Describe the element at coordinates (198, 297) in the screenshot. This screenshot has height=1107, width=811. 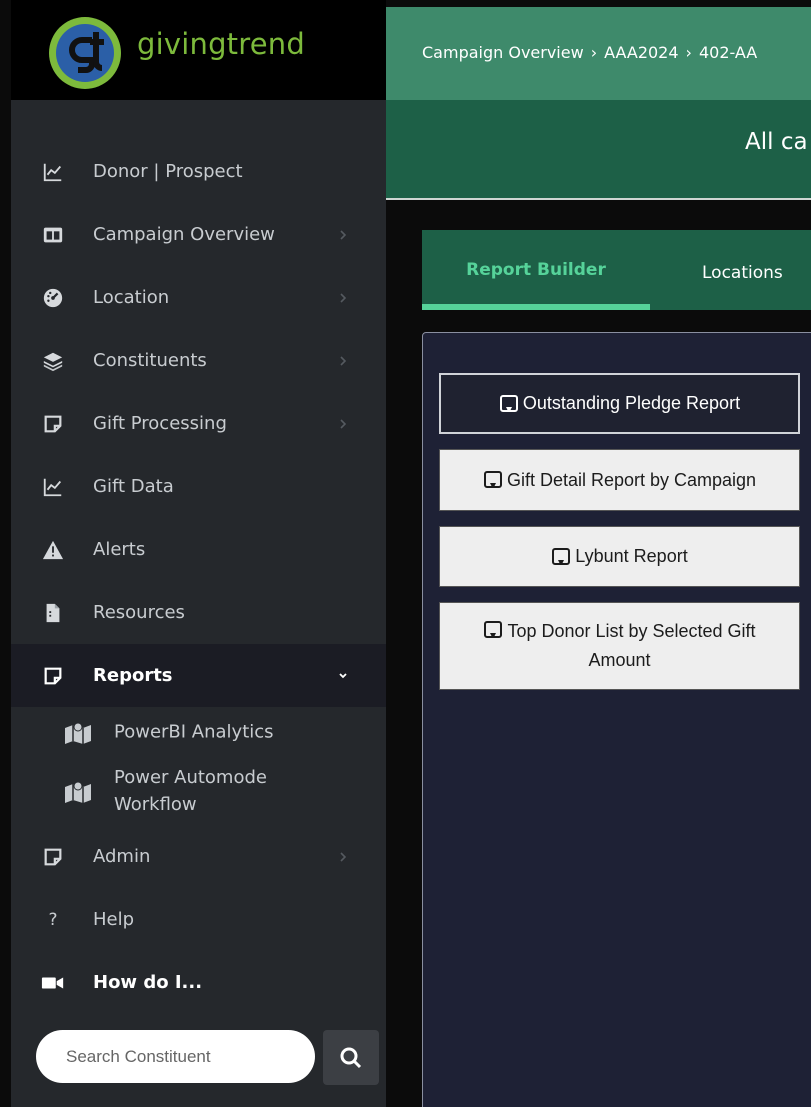
I see `sidebar-item-location: Location` at that location.